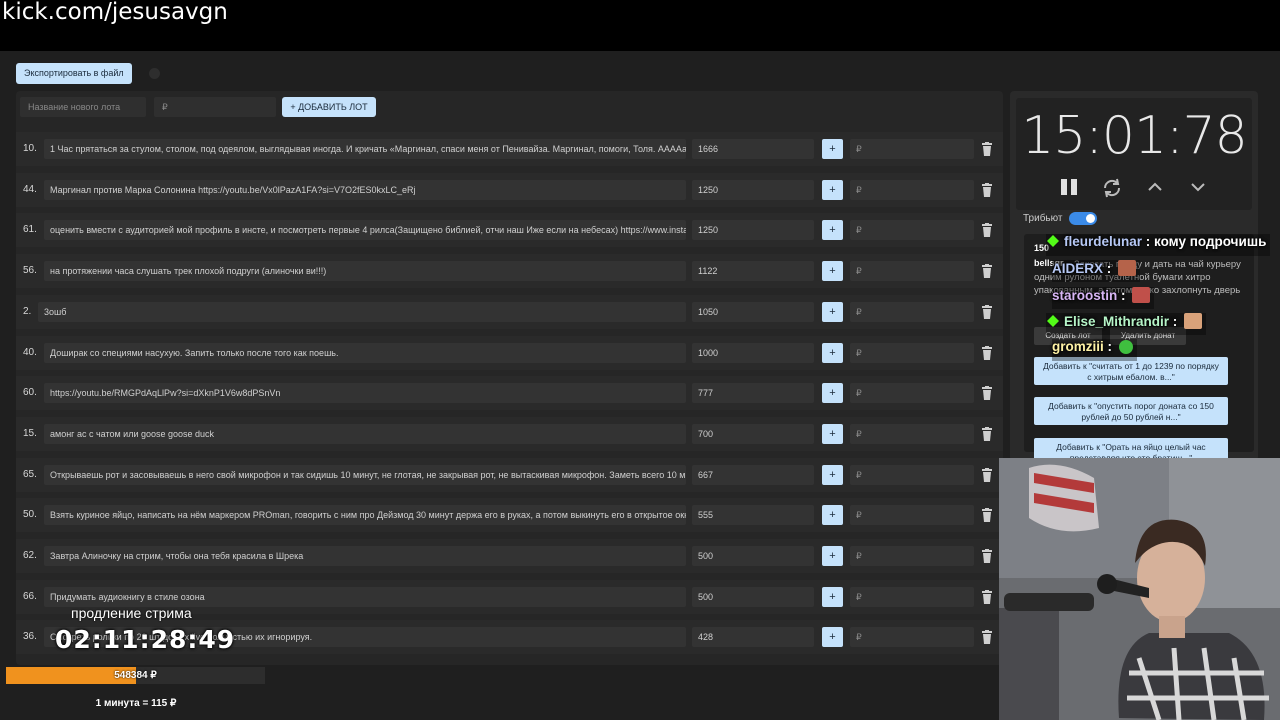 The width and height of the screenshot is (1280, 720). Describe the element at coordinates (1053, 241) in the screenshot. I see `sub-badge-icon` at that location.